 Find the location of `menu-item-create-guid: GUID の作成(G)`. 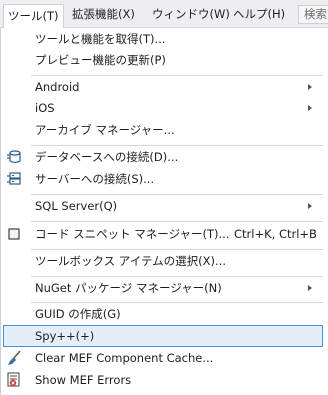

menu-item-create-guid: GUID の作成(G) is located at coordinates (163, 314).